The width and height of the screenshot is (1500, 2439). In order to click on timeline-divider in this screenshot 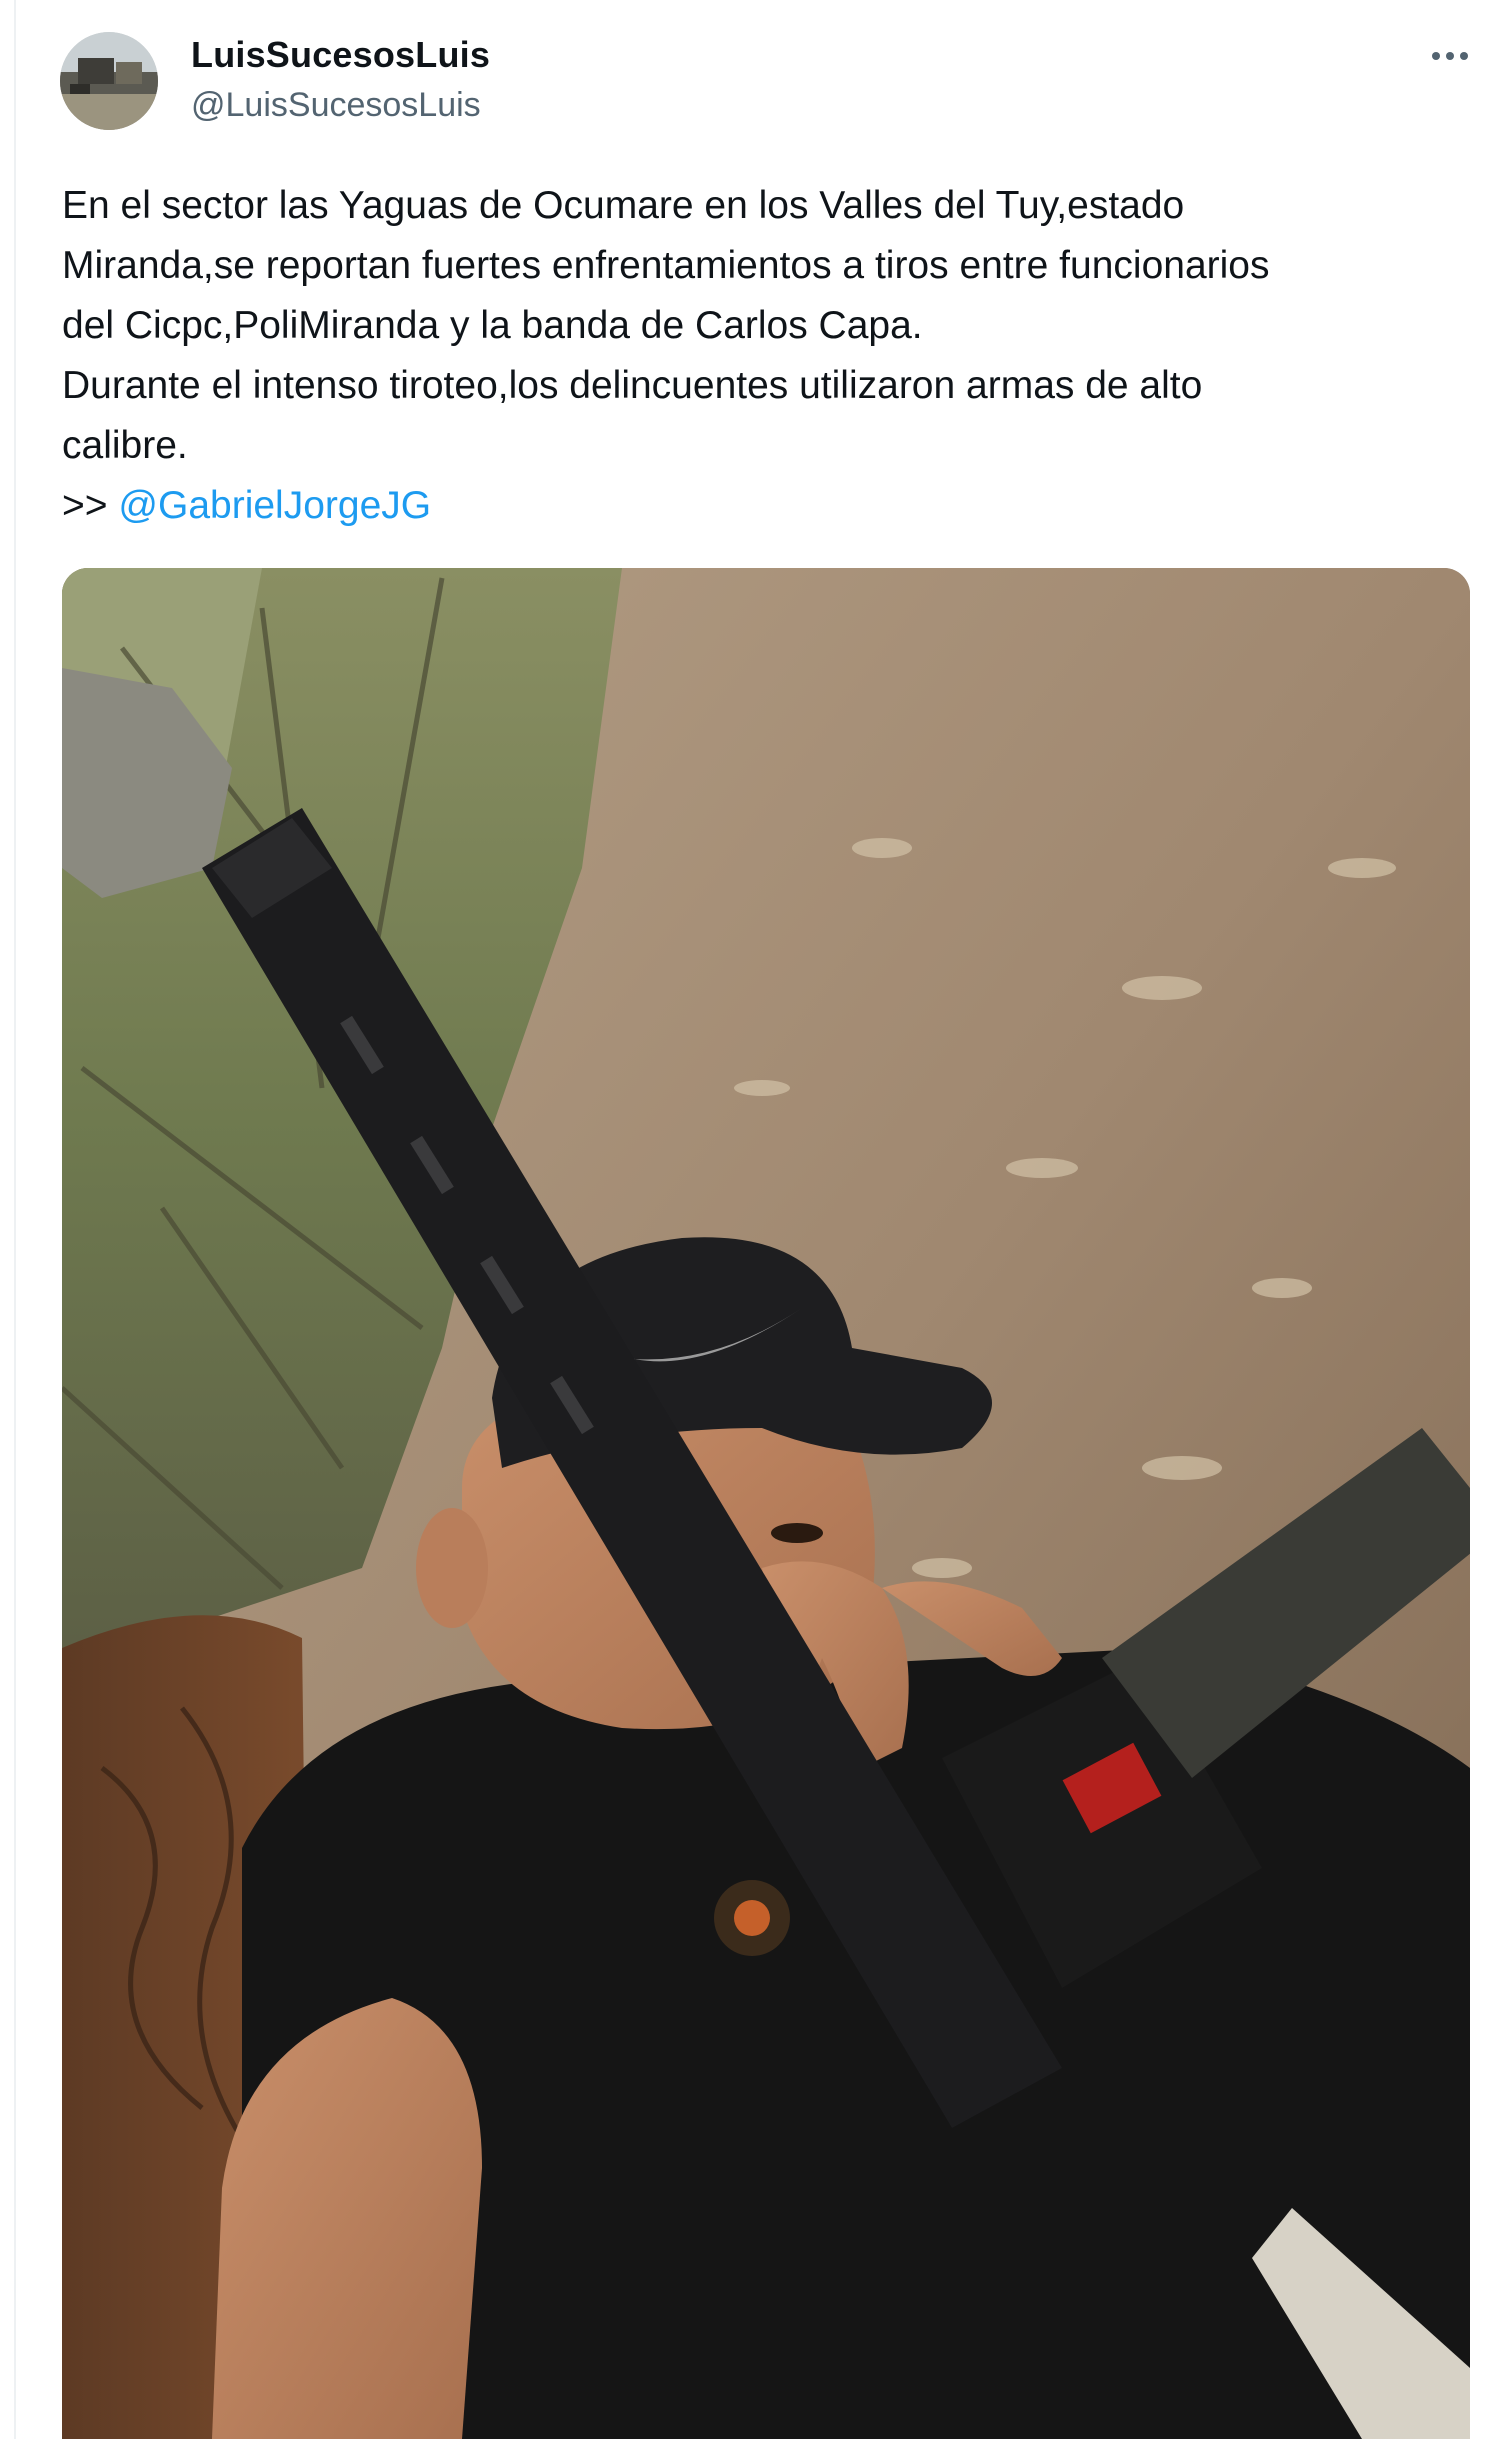, I will do `click(15, 1219)`.